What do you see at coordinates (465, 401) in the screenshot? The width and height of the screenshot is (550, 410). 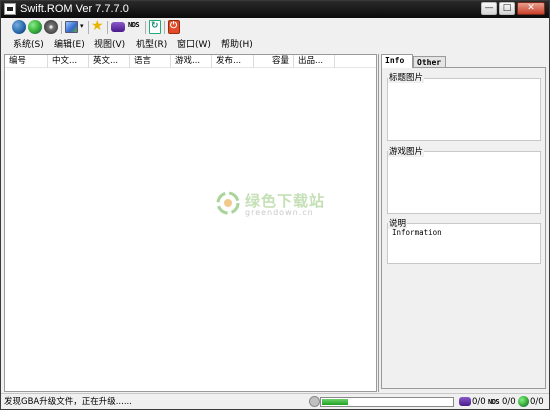 I see `gba-status-icon` at bounding box center [465, 401].